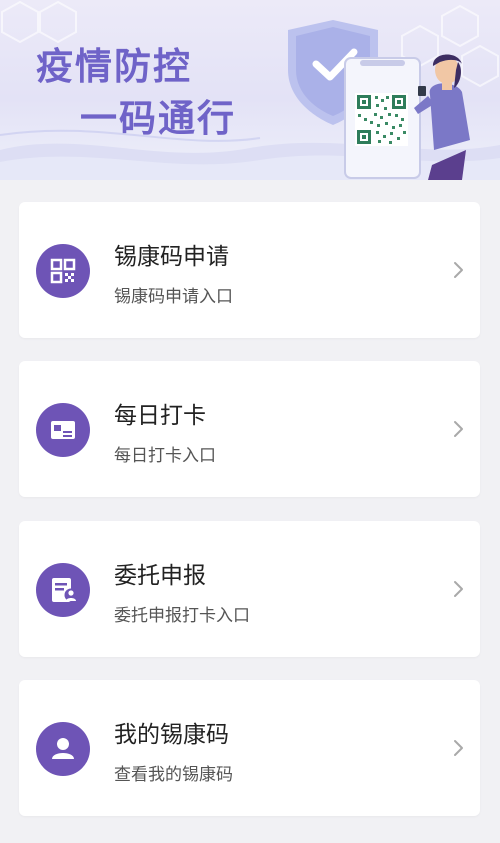 The image size is (500, 843). I want to click on qr-code-illustration, so click(381, 119).